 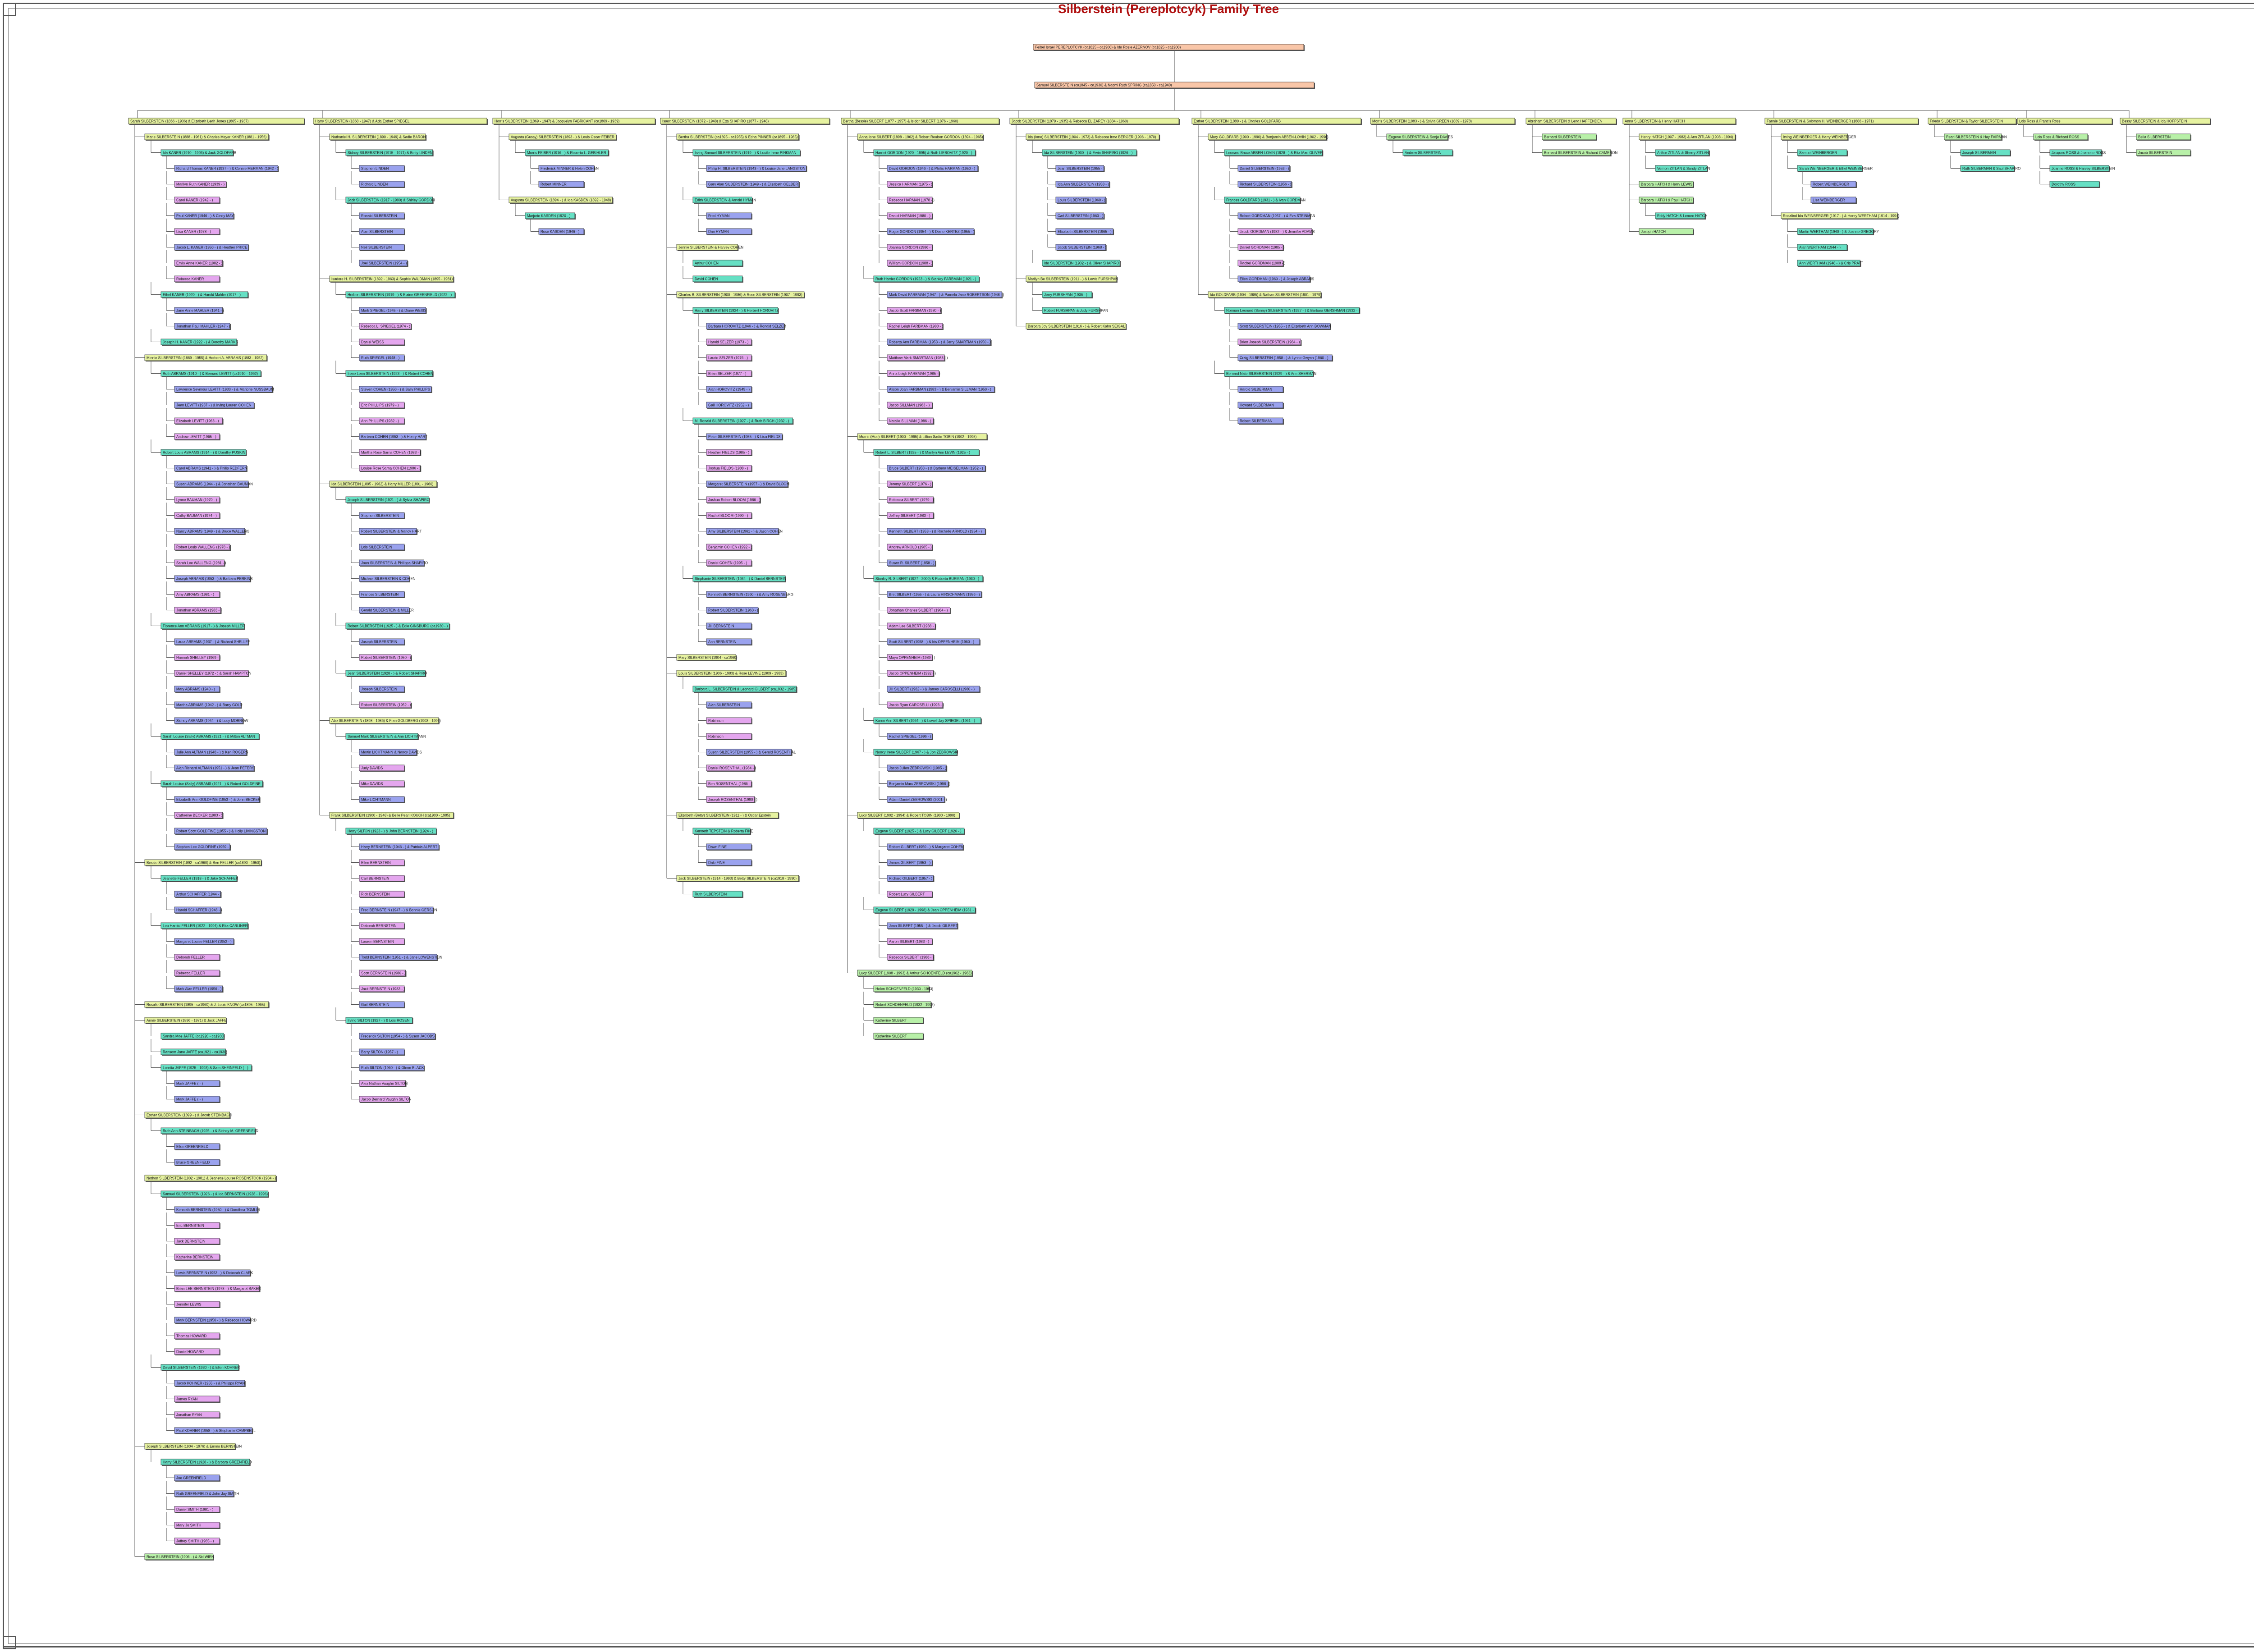 I want to click on descendant-box: Daniel HOWARD, so click(x=197, y=1351).